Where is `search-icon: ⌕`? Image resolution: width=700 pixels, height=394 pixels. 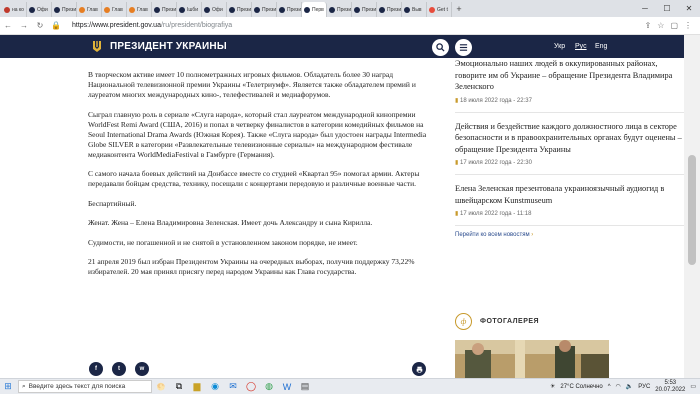
search-icon: ⌕ is located at coordinates (24, 386).